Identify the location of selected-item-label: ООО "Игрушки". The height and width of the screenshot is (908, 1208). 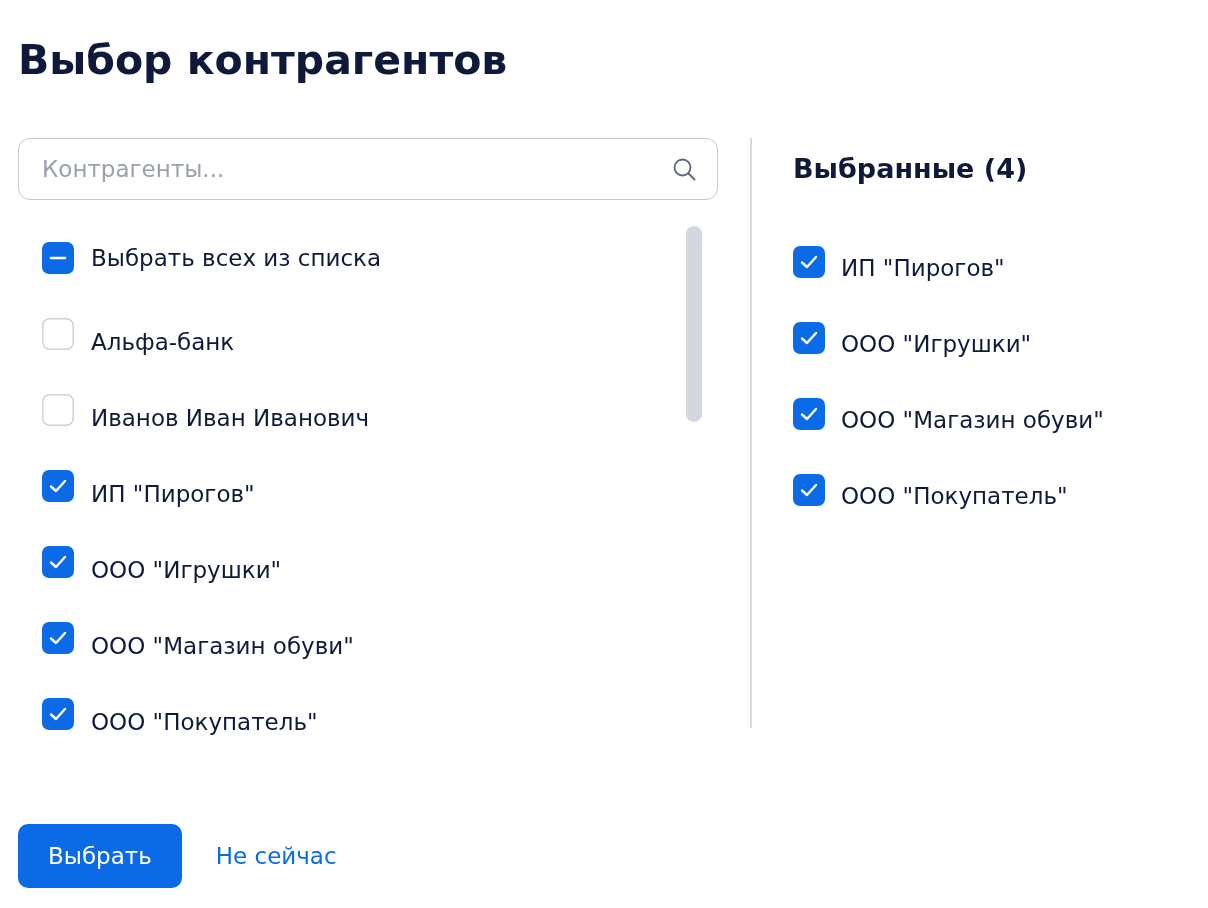
(936, 344).